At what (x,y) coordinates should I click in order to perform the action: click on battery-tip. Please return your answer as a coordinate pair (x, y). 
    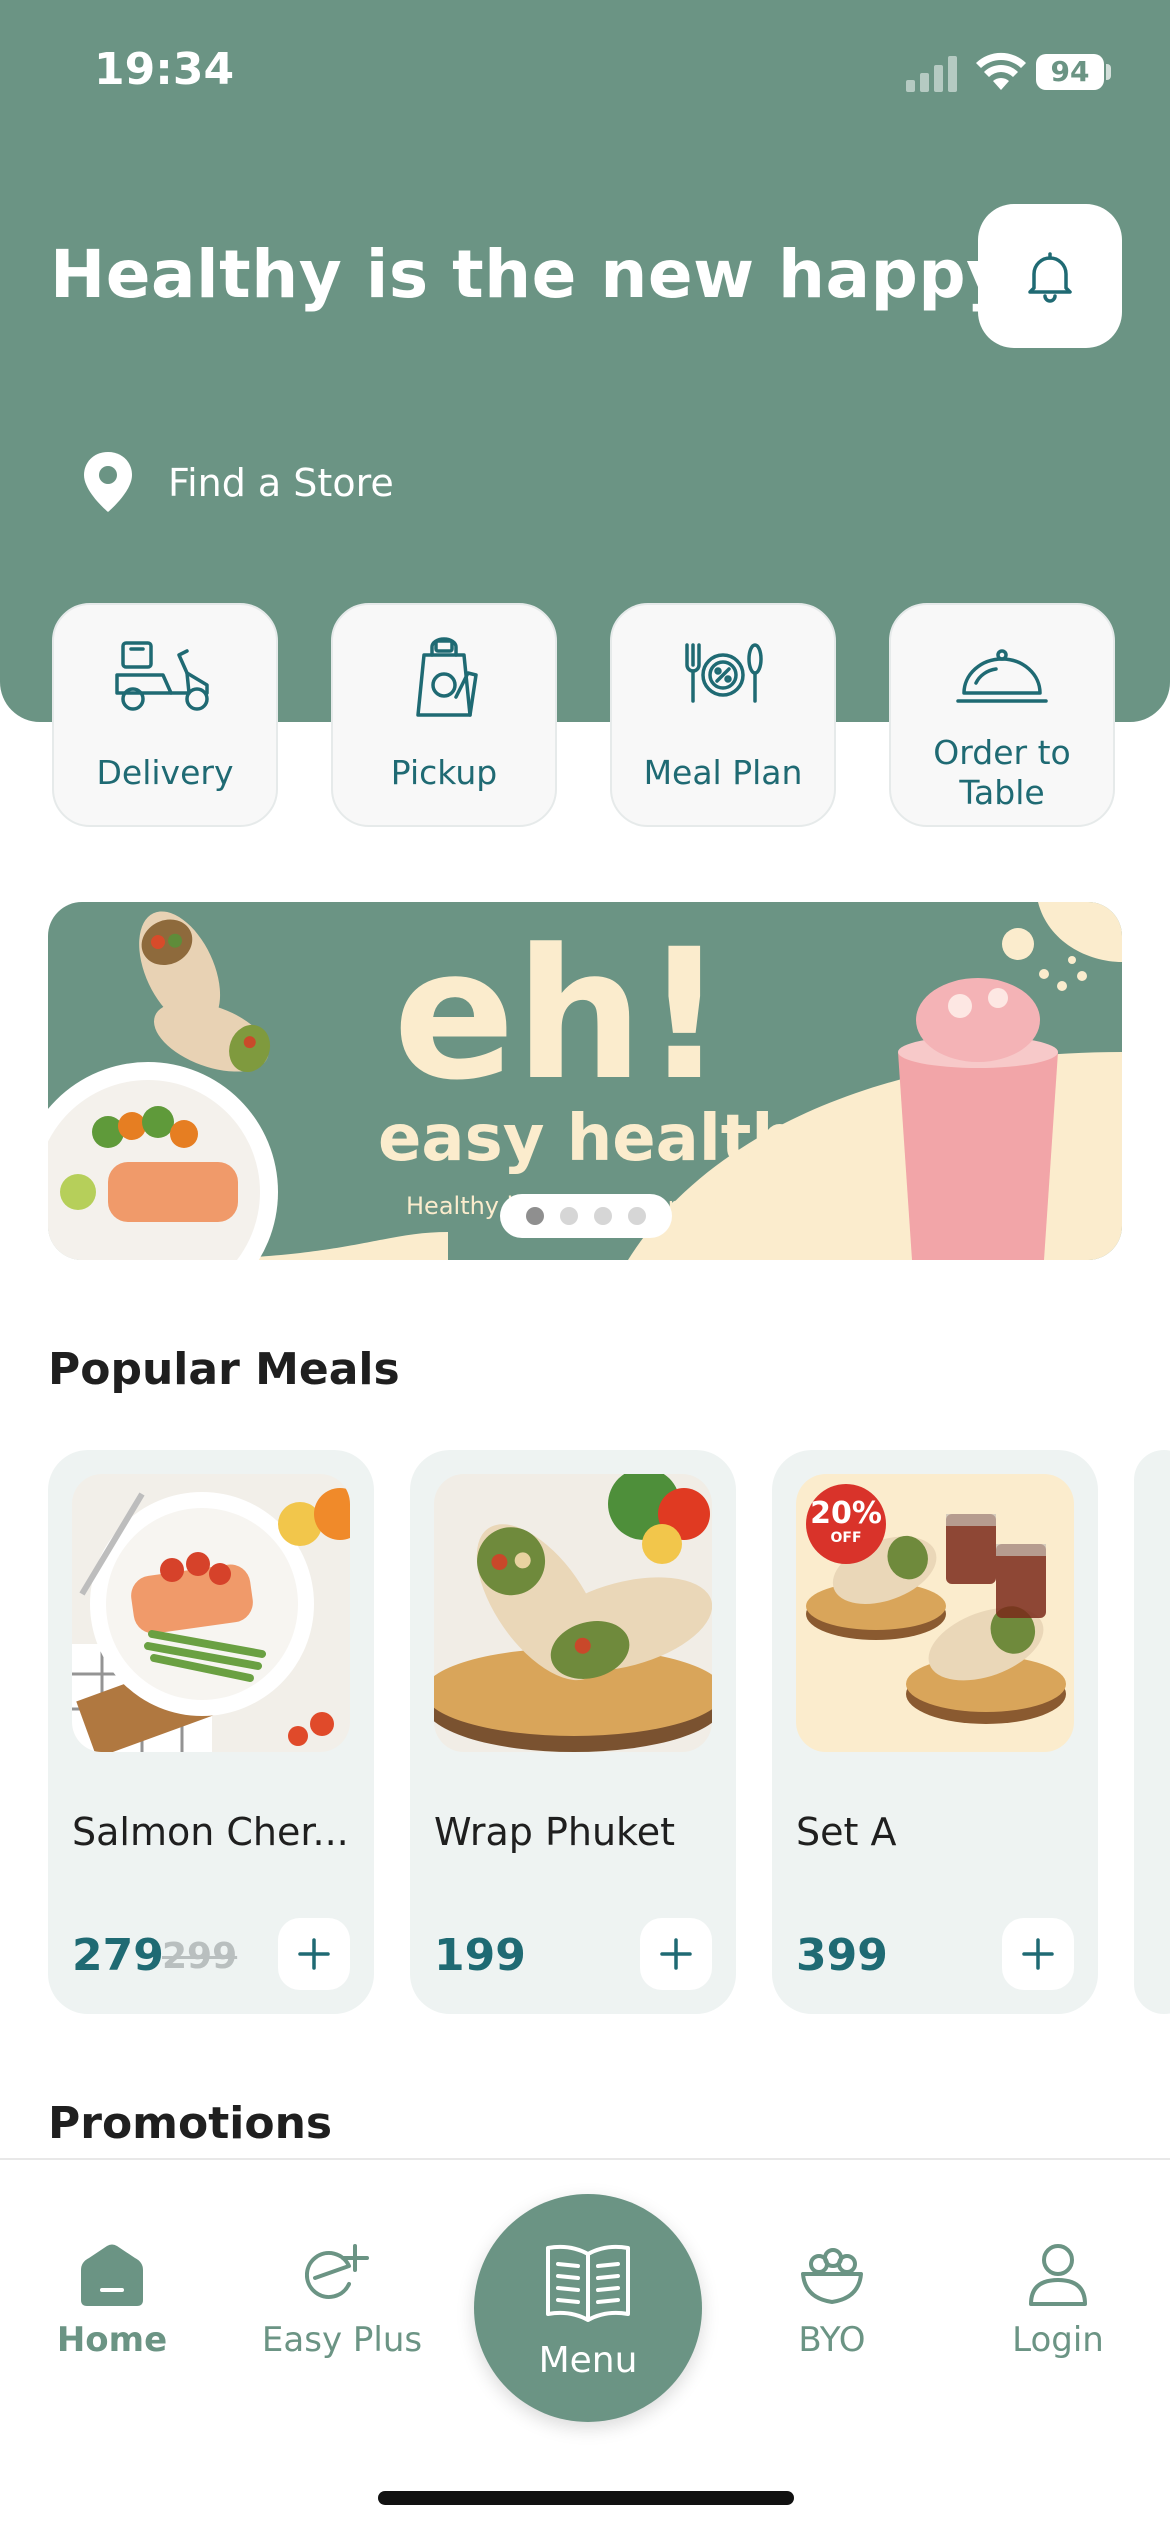
    Looking at the image, I should click on (1108, 72).